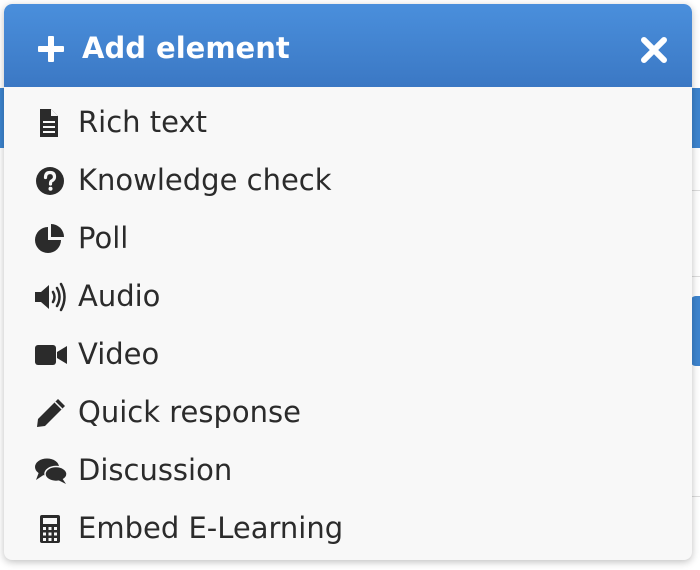 The image size is (700, 570). I want to click on menu-item-knowledge-check: Knowledge check, so click(348, 181).